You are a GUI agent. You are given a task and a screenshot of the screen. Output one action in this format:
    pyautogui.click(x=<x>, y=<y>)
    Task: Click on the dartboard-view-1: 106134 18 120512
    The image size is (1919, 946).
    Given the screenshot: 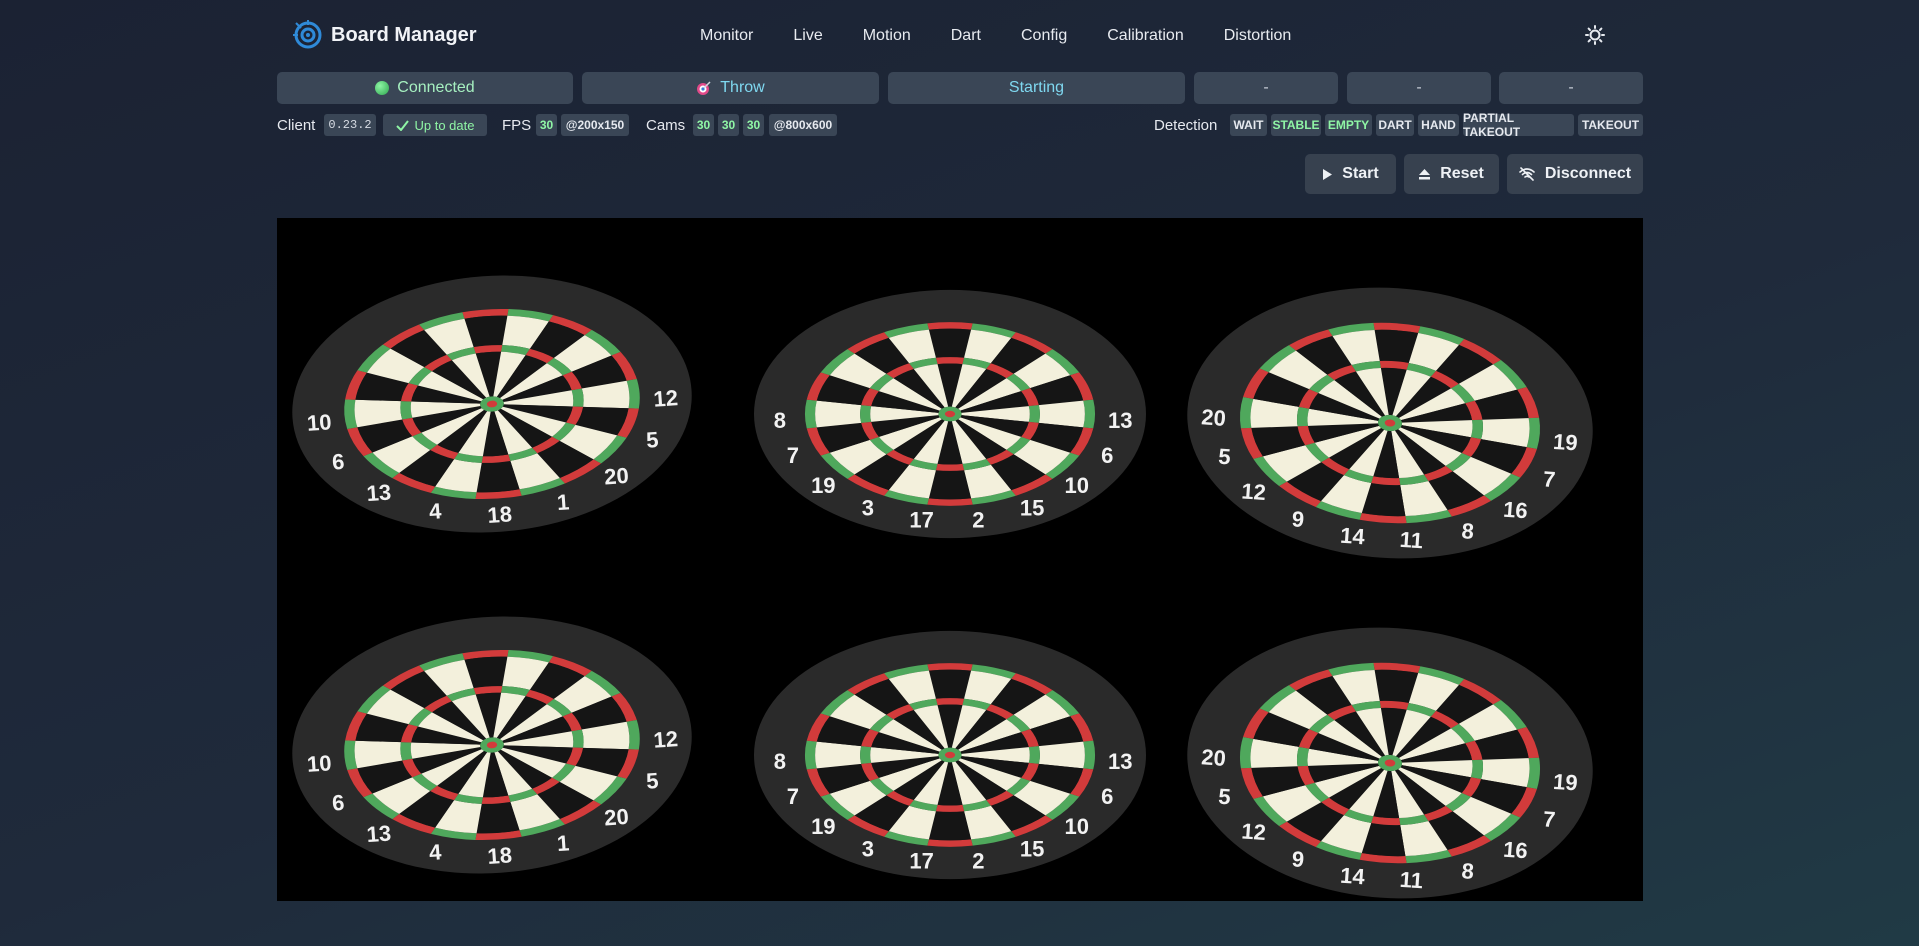 What is the action you would take?
    pyautogui.click(x=492, y=404)
    